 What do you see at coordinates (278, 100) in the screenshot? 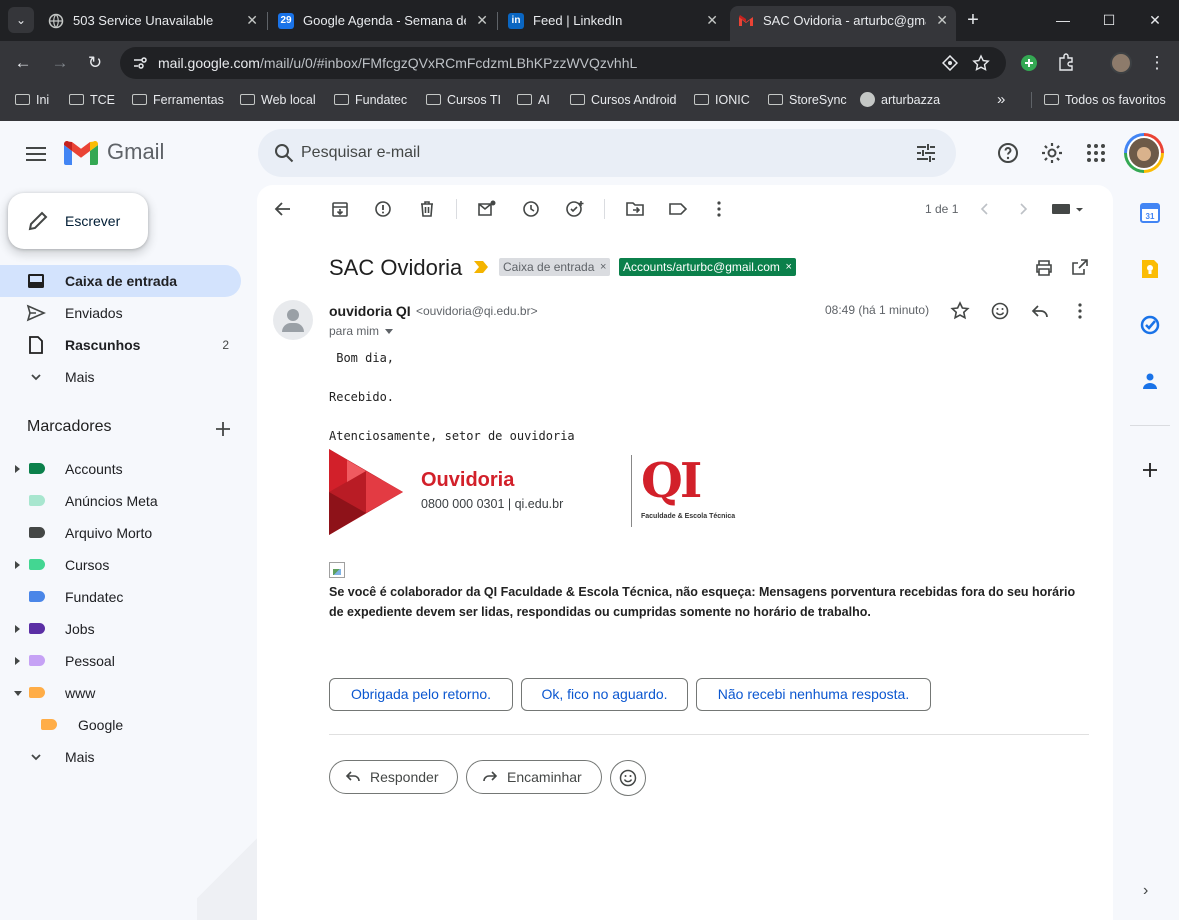
I see `bookmark-folder: Web local` at bounding box center [278, 100].